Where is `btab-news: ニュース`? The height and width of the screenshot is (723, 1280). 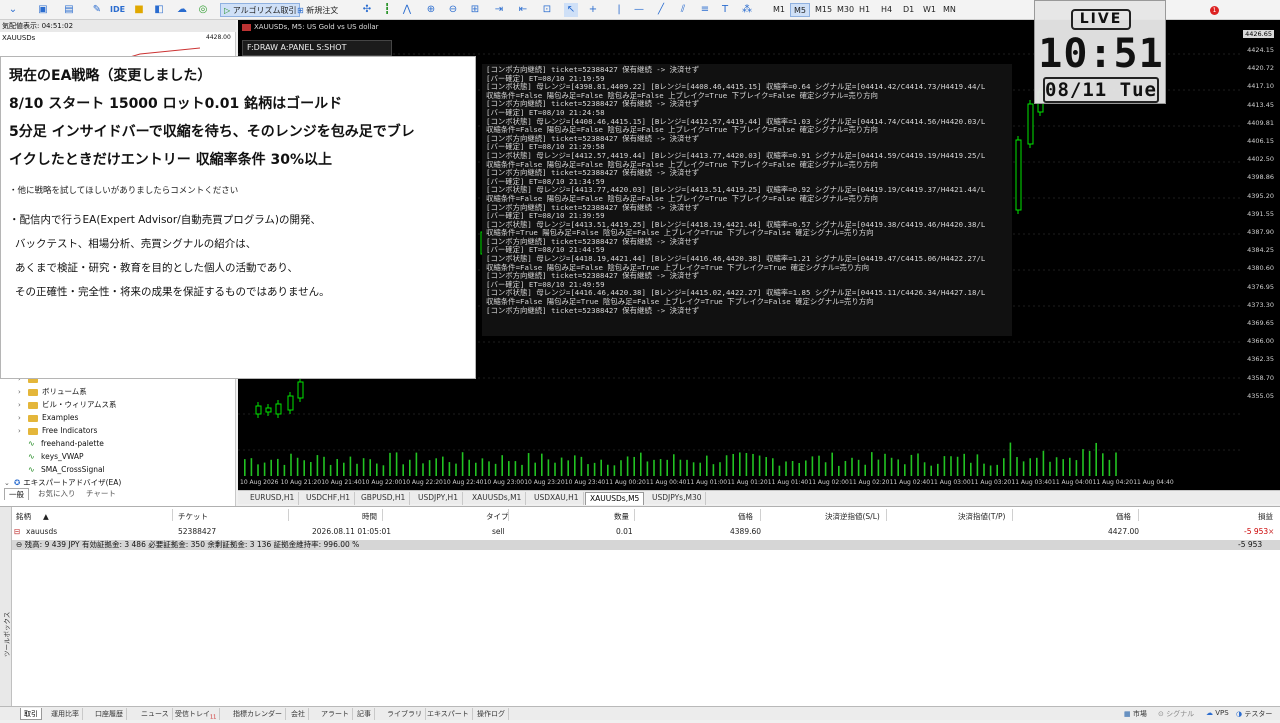
btab-news: ニュース is located at coordinates (155, 714).